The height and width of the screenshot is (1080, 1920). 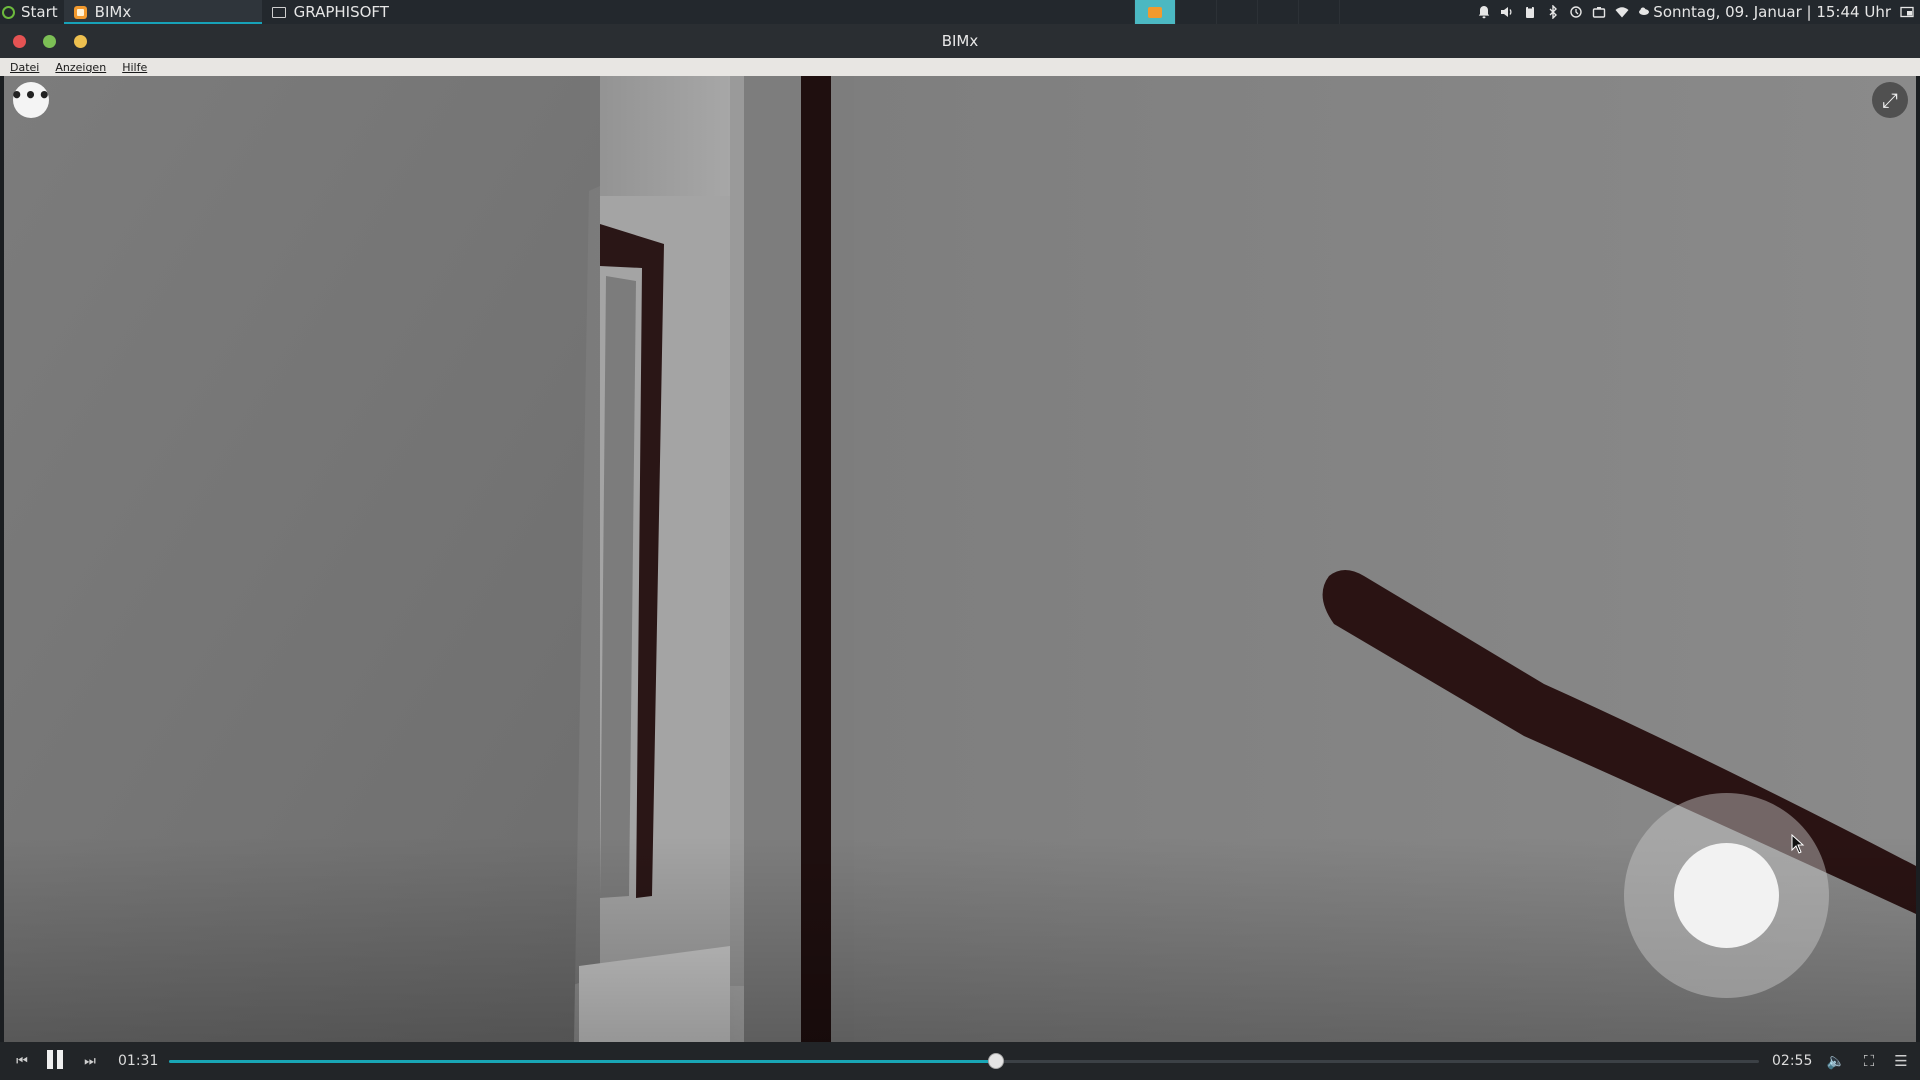 What do you see at coordinates (1576, 12) in the screenshot?
I see `update-icon` at bounding box center [1576, 12].